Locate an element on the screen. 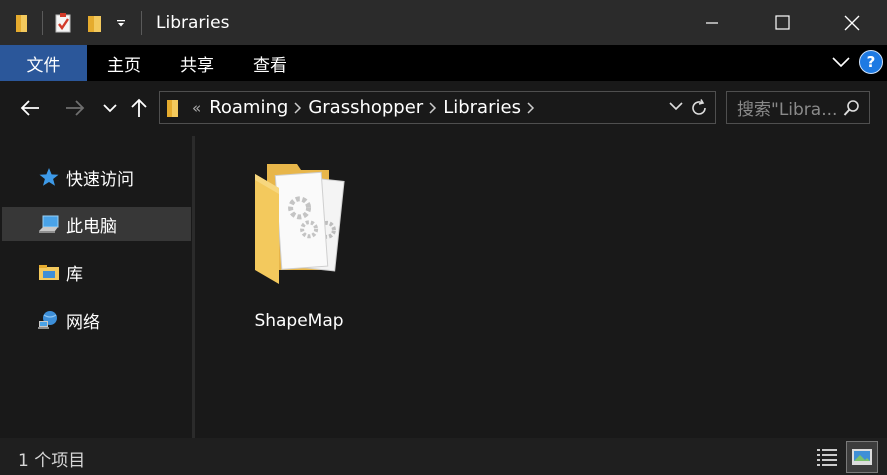  list-item-label: ShapeMap is located at coordinates (299, 321).